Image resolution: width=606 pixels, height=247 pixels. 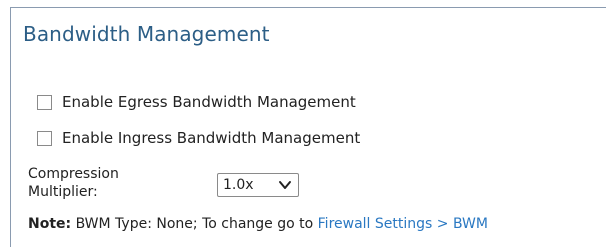 I want to click on ingress-checkbox, so click(x=44, y=138).